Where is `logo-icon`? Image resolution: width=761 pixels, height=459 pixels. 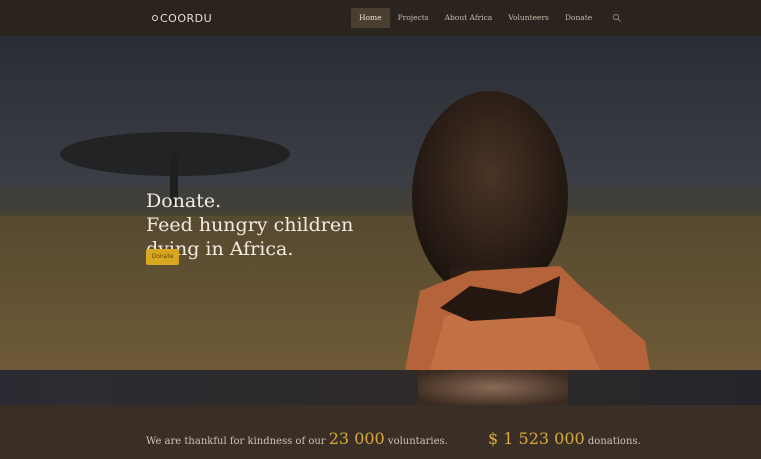
logo-icon is located at coordinates (155, 18).